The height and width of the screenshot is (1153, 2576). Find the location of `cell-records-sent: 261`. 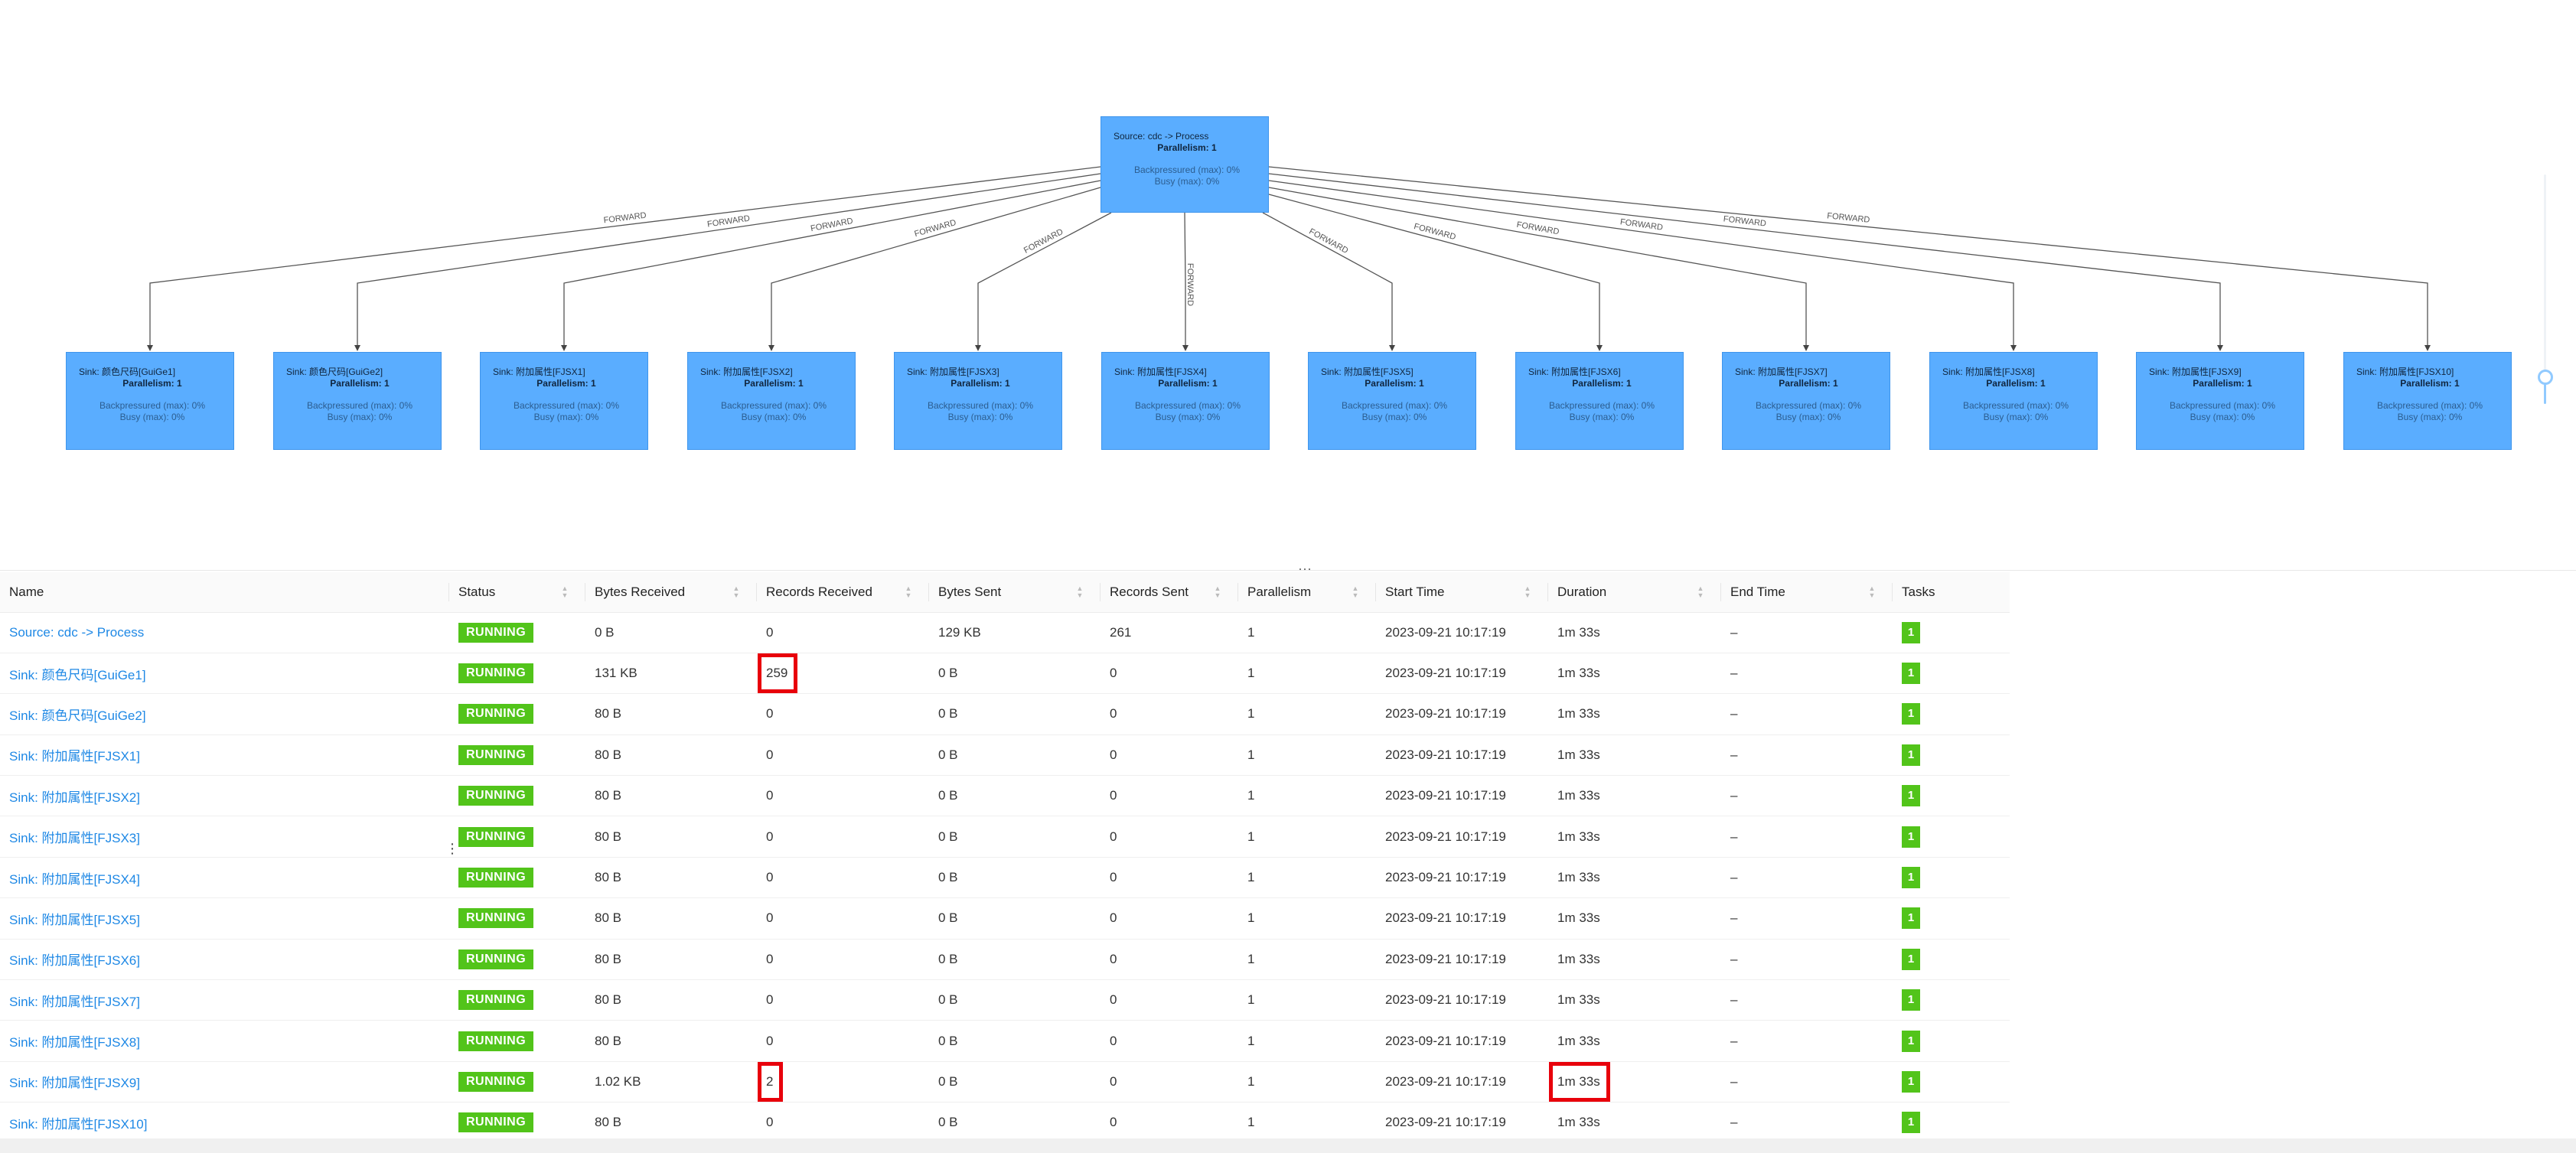

cell-records-sent: 261 is located at coordinates (1169, 632).